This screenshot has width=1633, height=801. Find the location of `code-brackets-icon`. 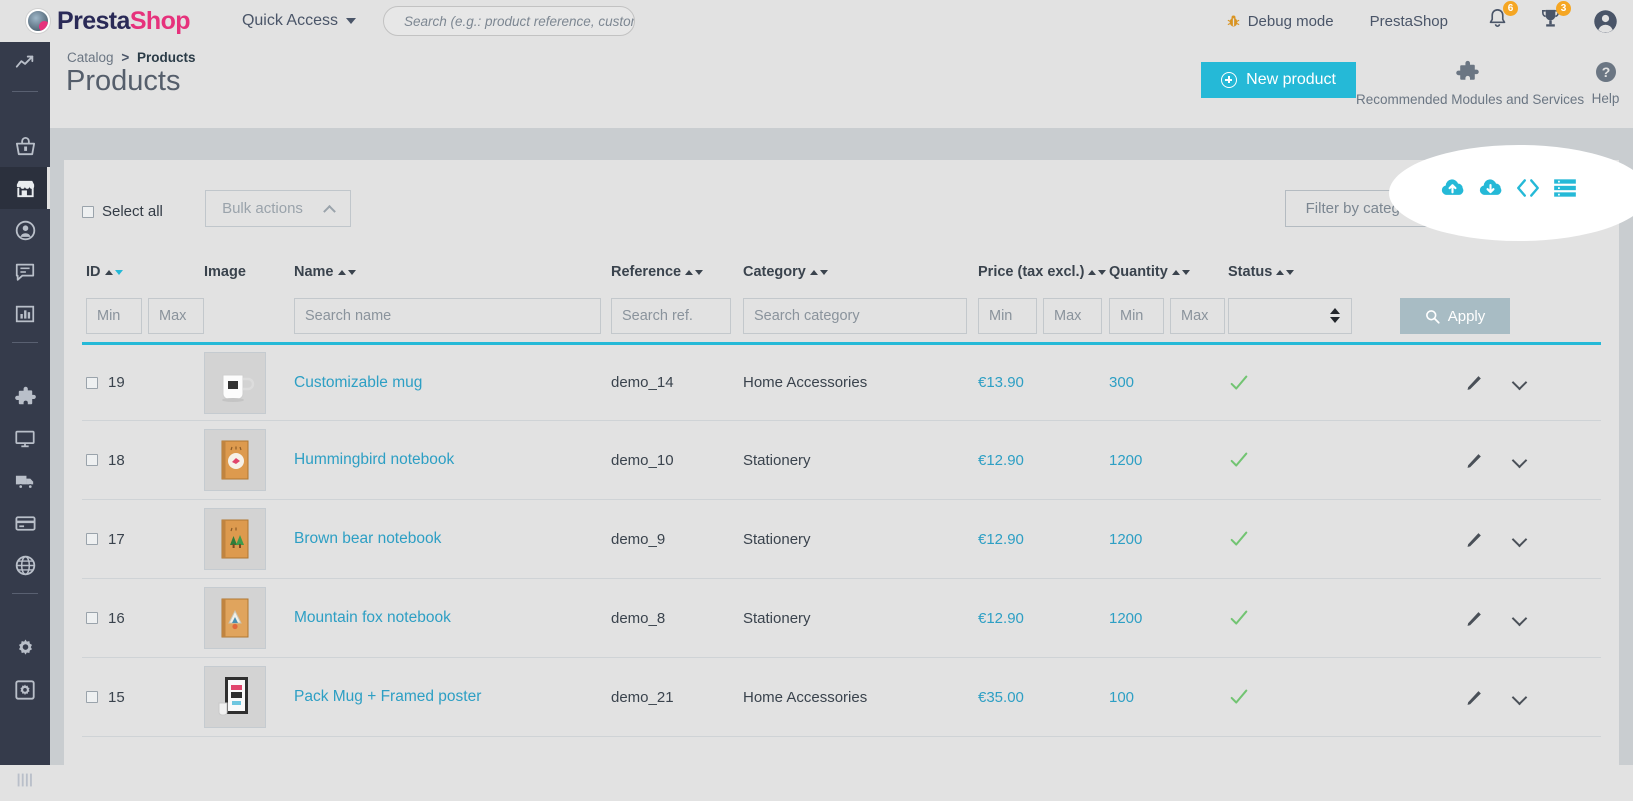

code-brackets-icon is located at coordinates (1528, 188).